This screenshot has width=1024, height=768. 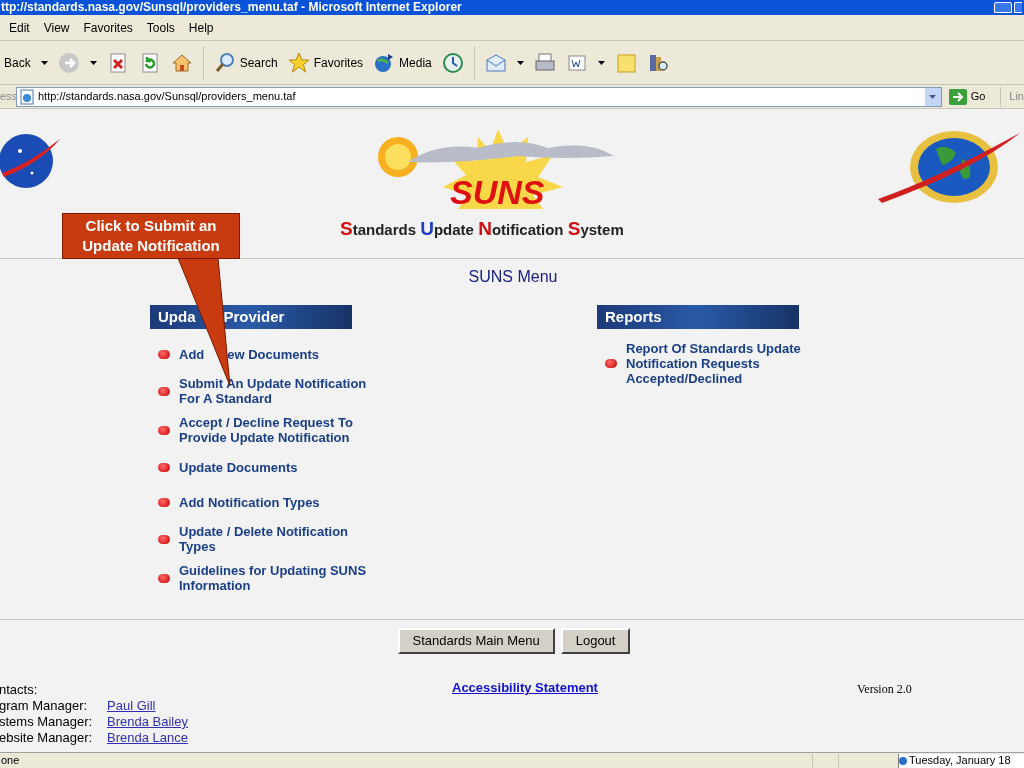 I want to click on section-title: Reports, so click(x=633, y=316).